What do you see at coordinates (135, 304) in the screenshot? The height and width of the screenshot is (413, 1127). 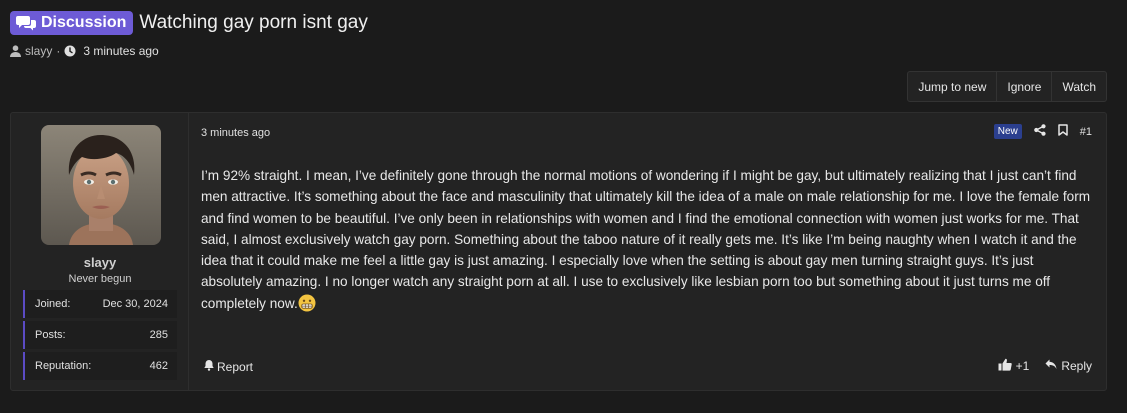 I see `stat-value: Dec 30, 2024` at bounding box center [135, 304].